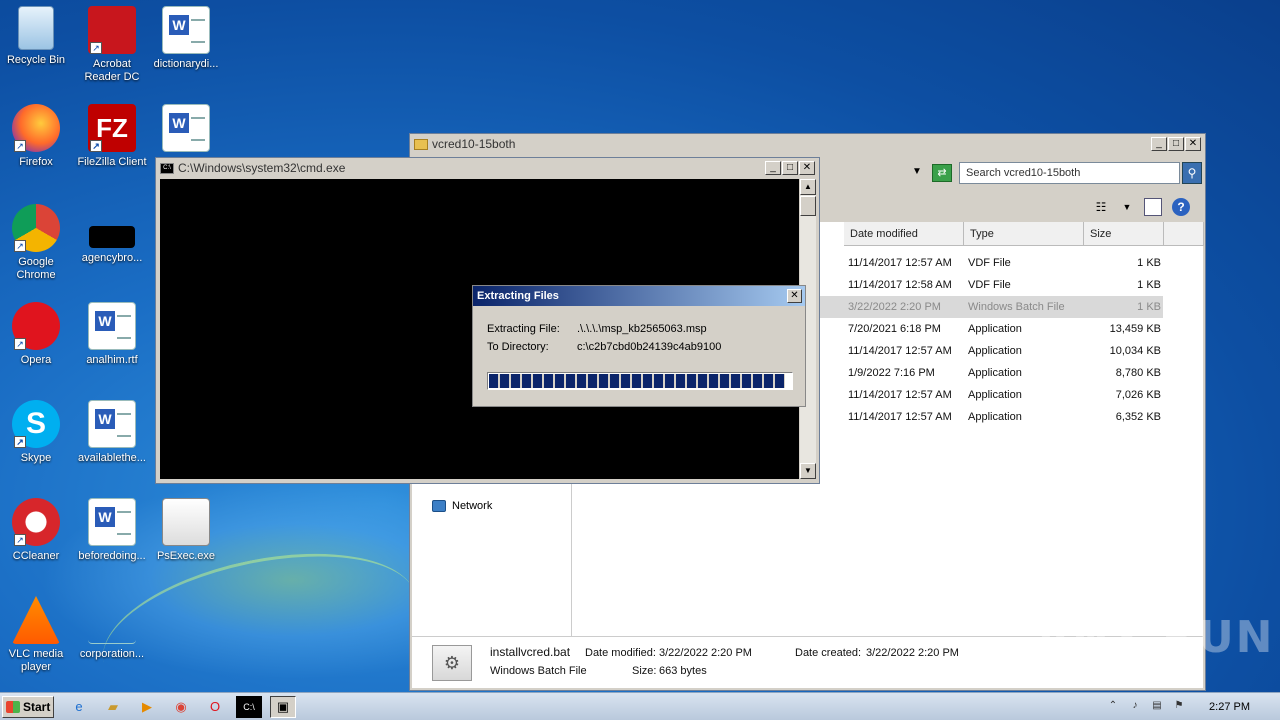 This screenshot has height=720, width=1280. Describe the element at coordinates (112, 30) in the screenshot. I see `acrobat-icon: ↗` at that location.